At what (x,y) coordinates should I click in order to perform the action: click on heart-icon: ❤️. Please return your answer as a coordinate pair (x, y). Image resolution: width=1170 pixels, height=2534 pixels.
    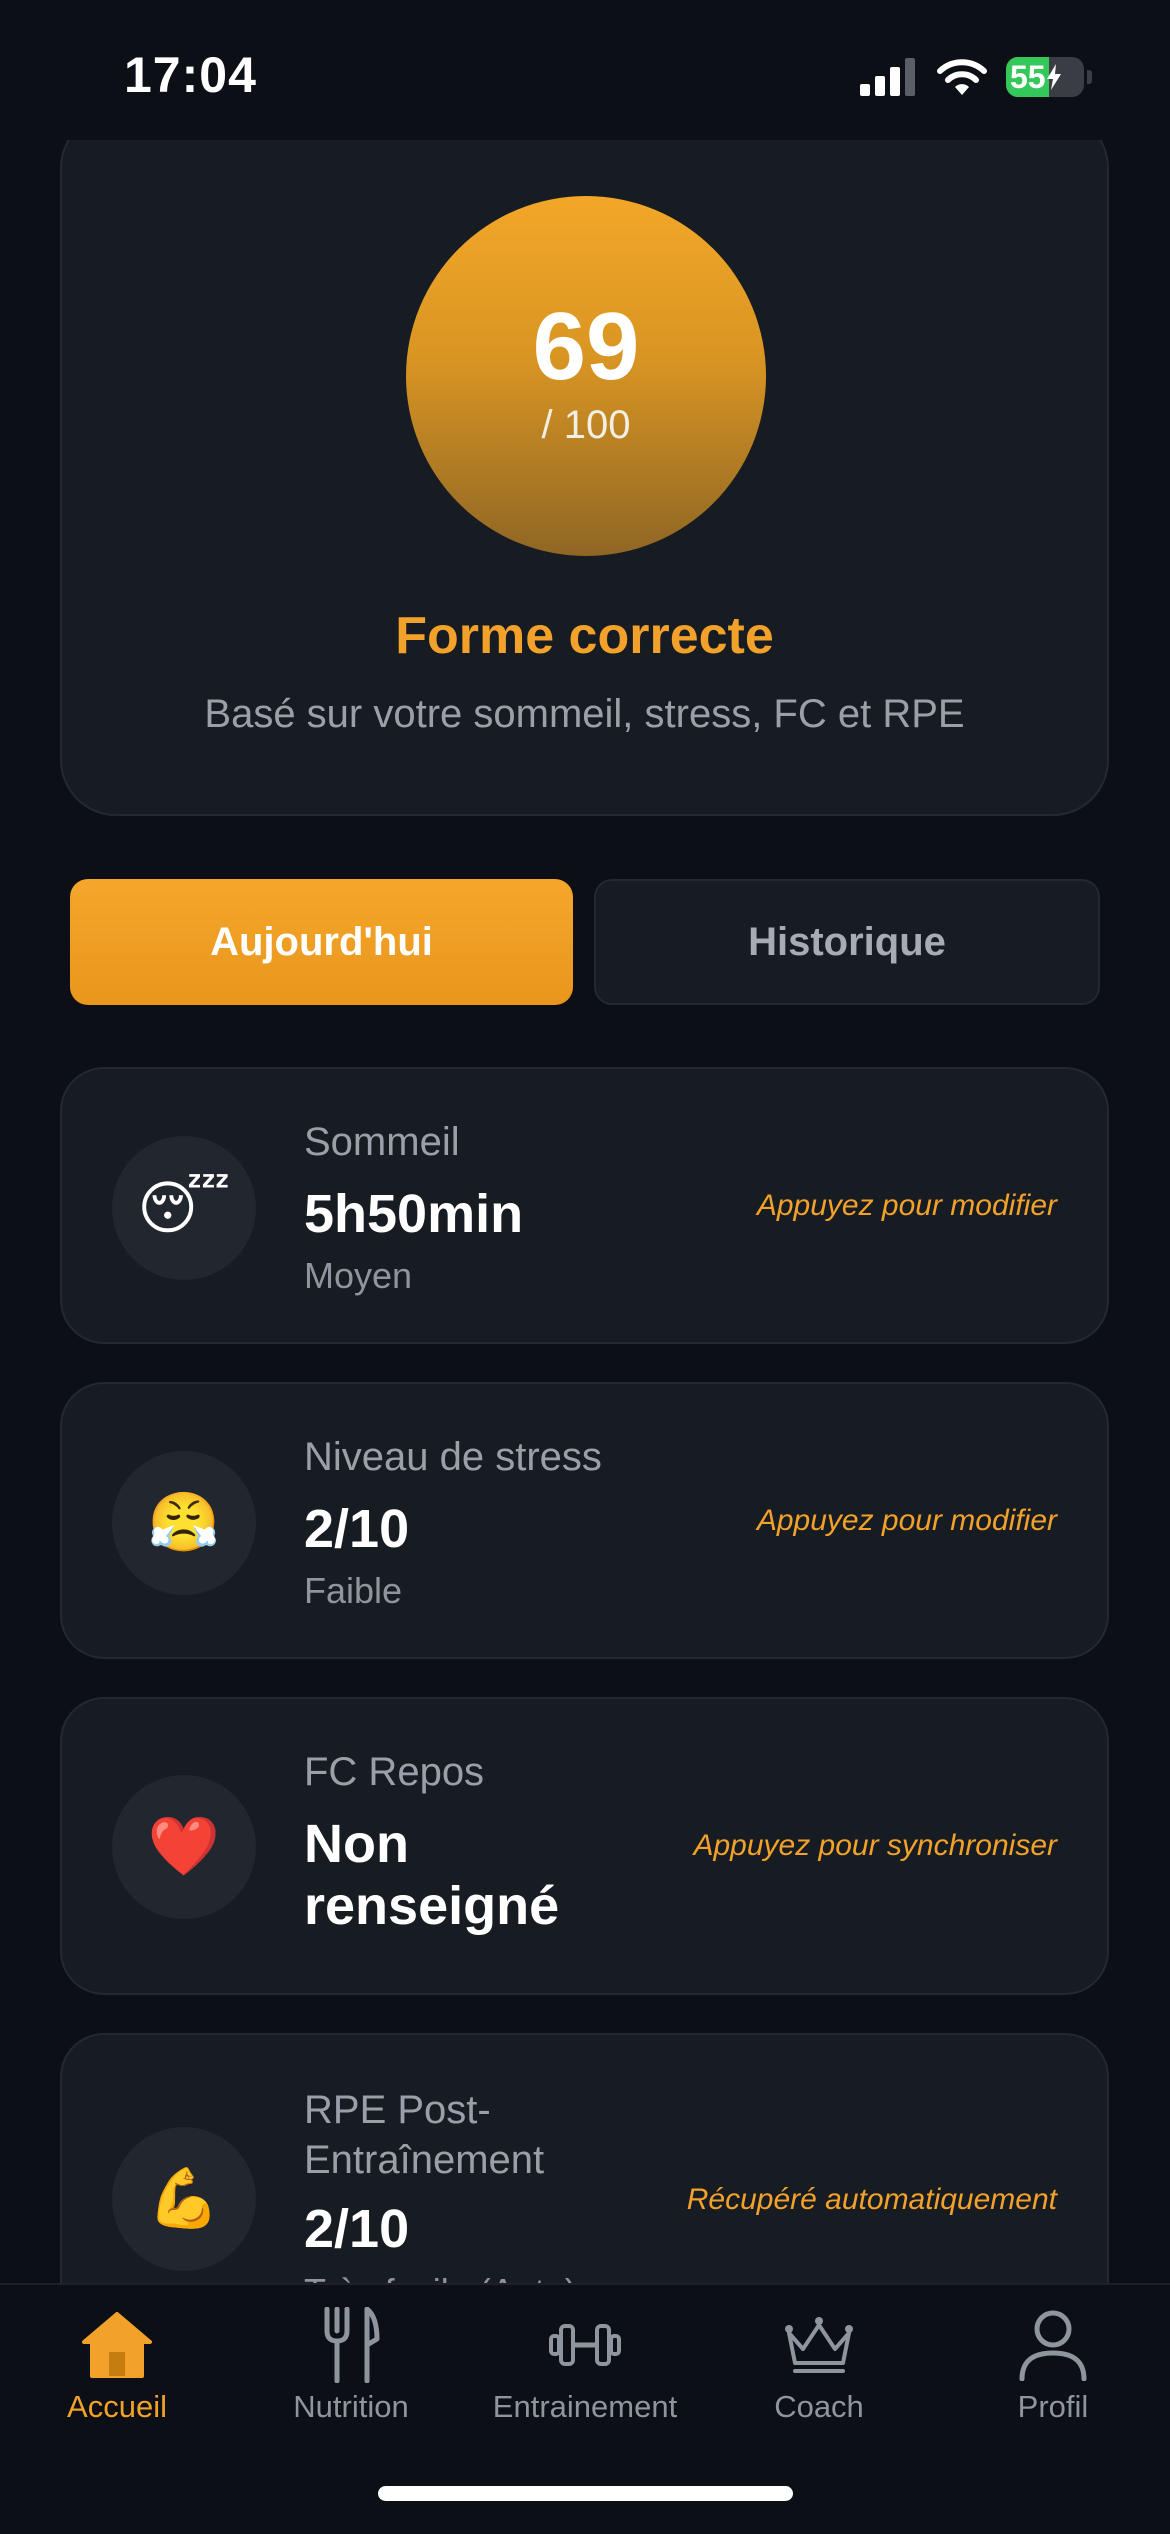
    Looking at the image, I should click on (184, 1847).